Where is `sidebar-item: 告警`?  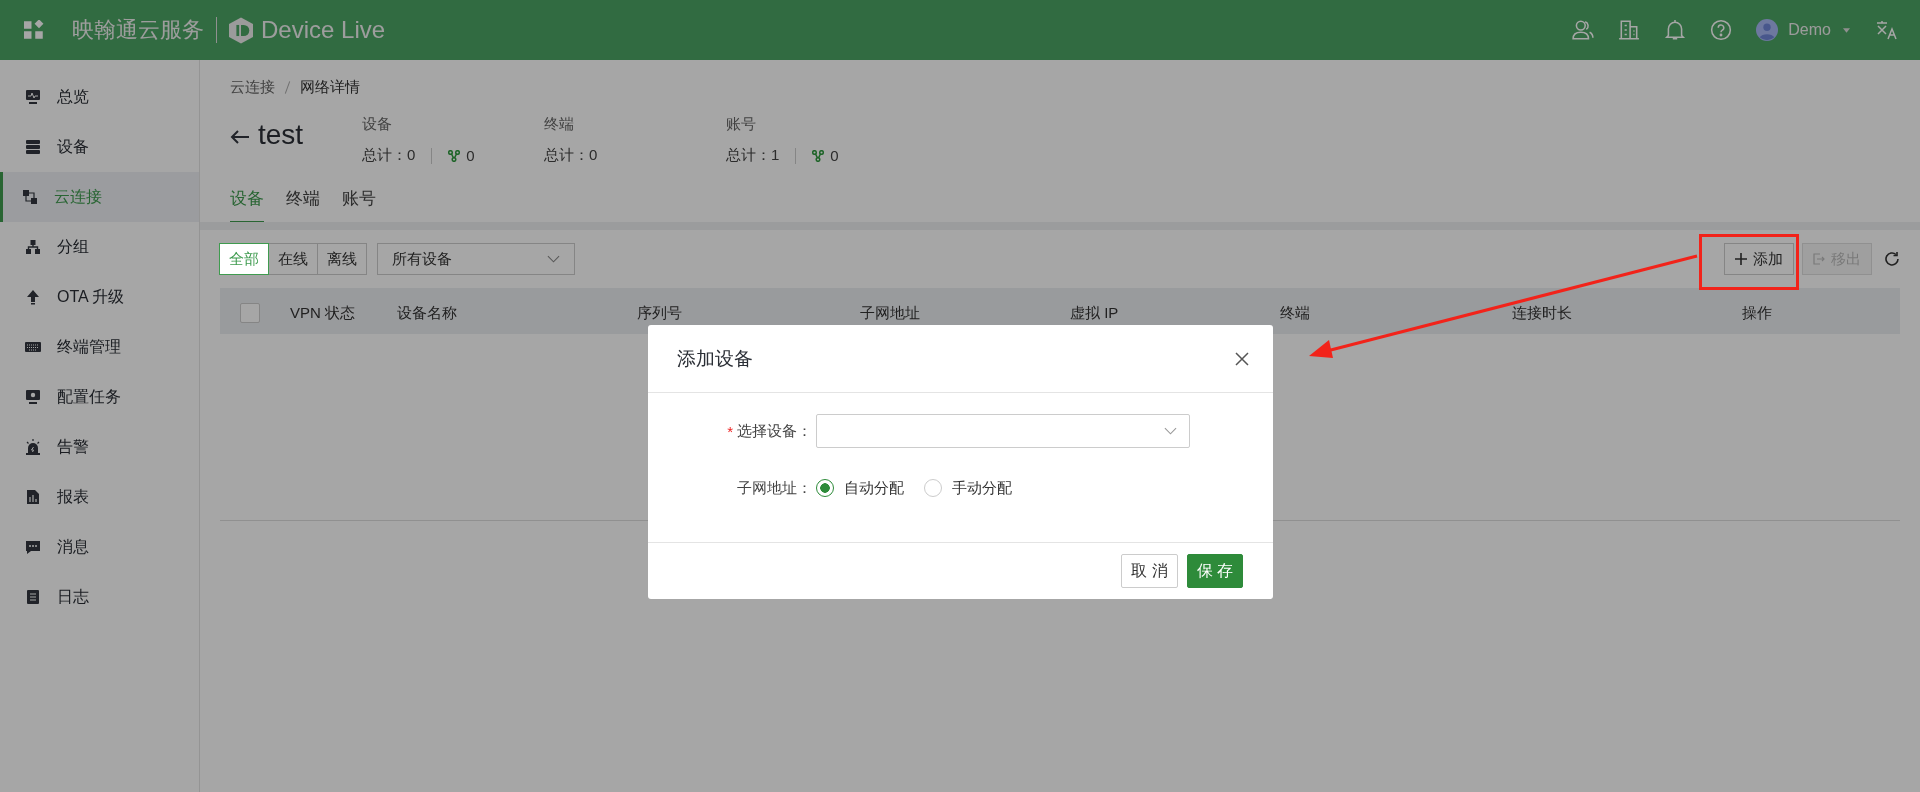 sidebar-item: 告警 is located at coordinates (99, 447).